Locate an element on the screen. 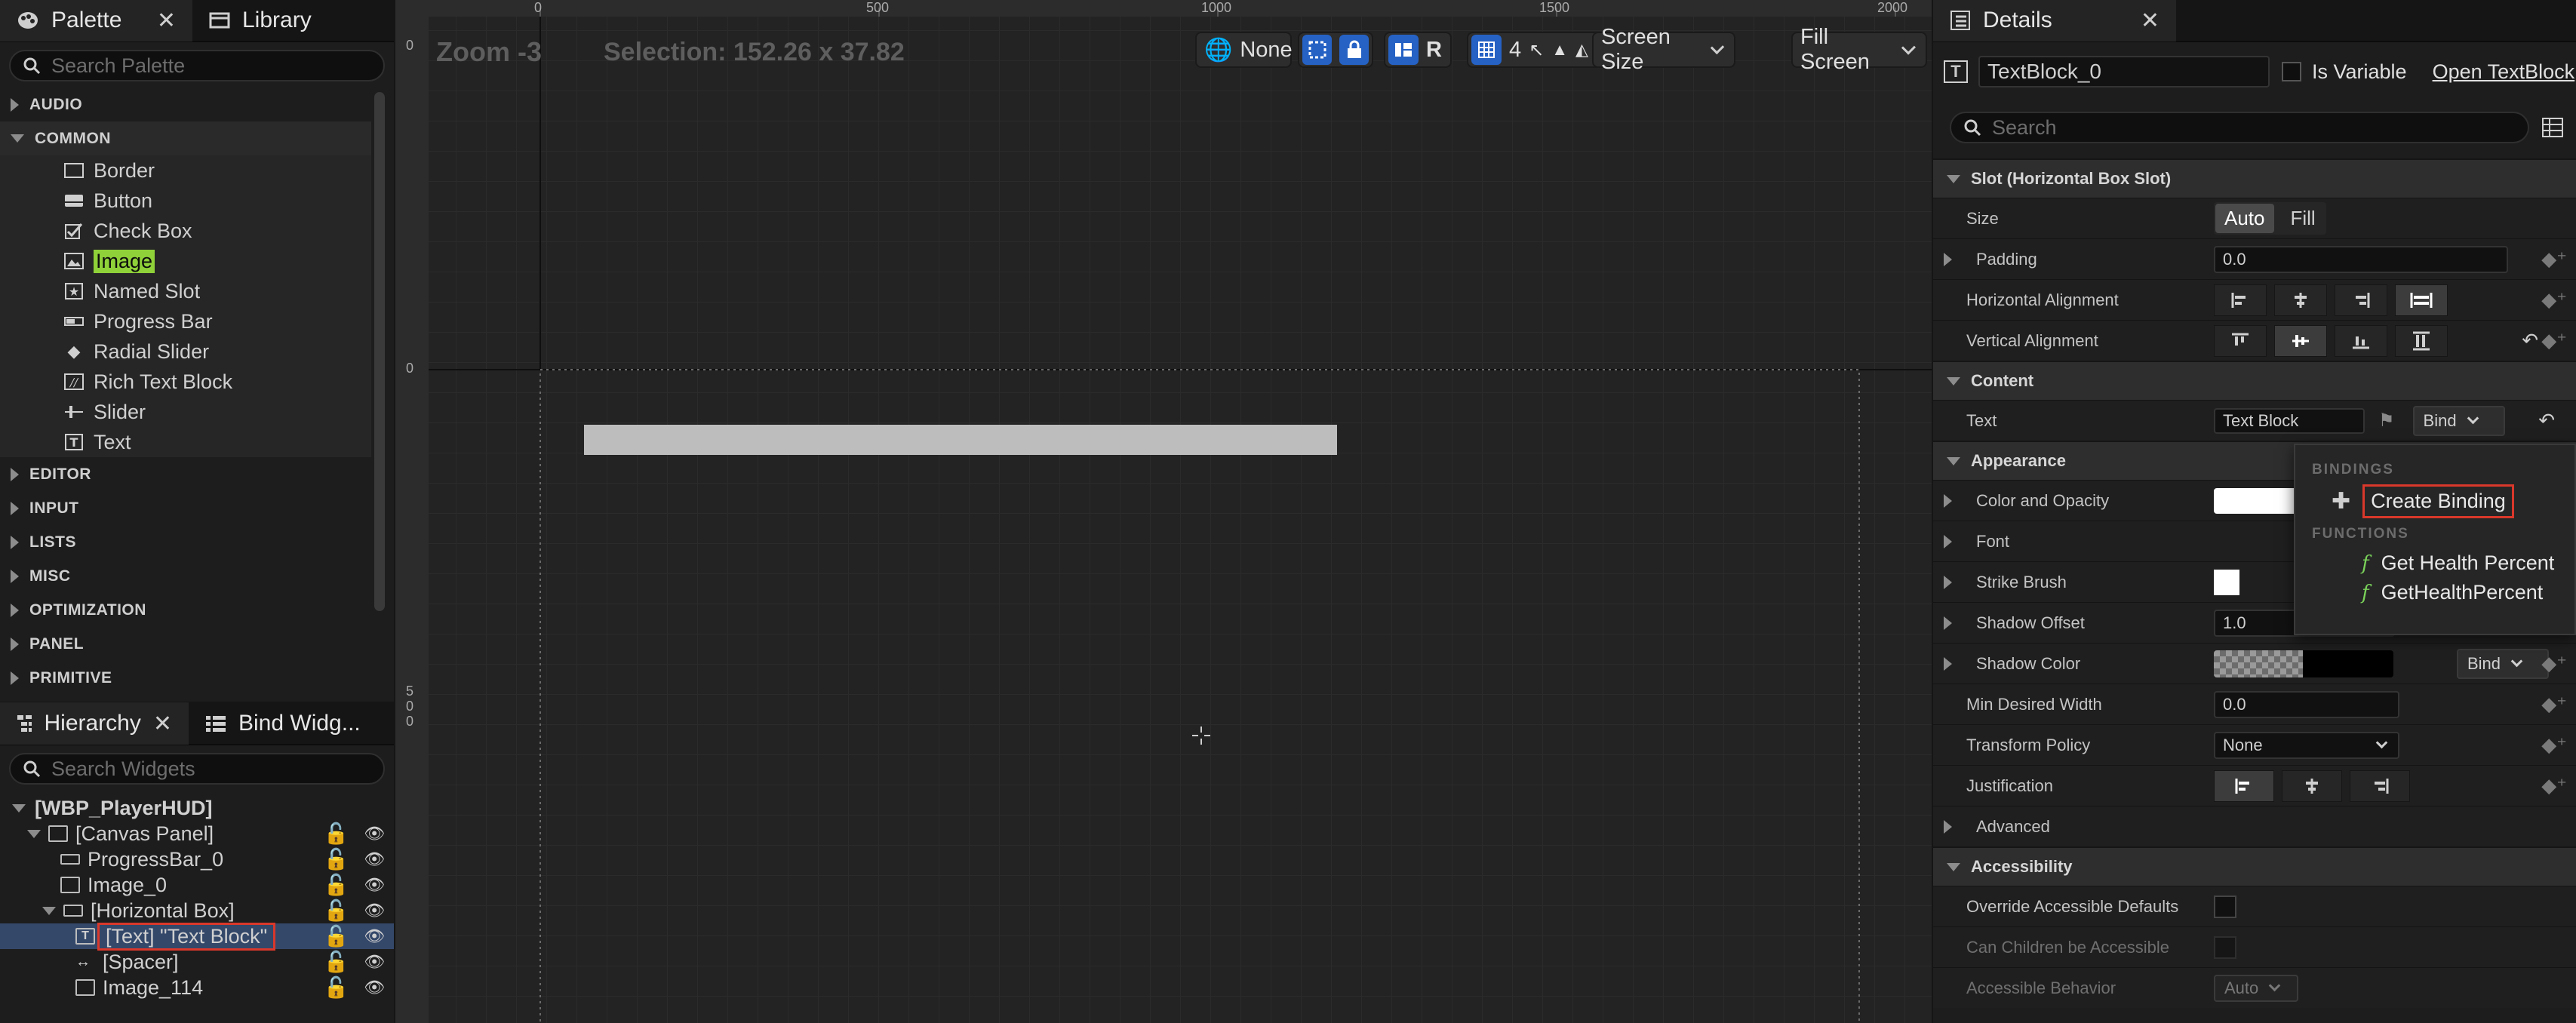 The height and width of the screenshot is (1023, 2576). justify-center-icon is located at coordinates (2312, 786).